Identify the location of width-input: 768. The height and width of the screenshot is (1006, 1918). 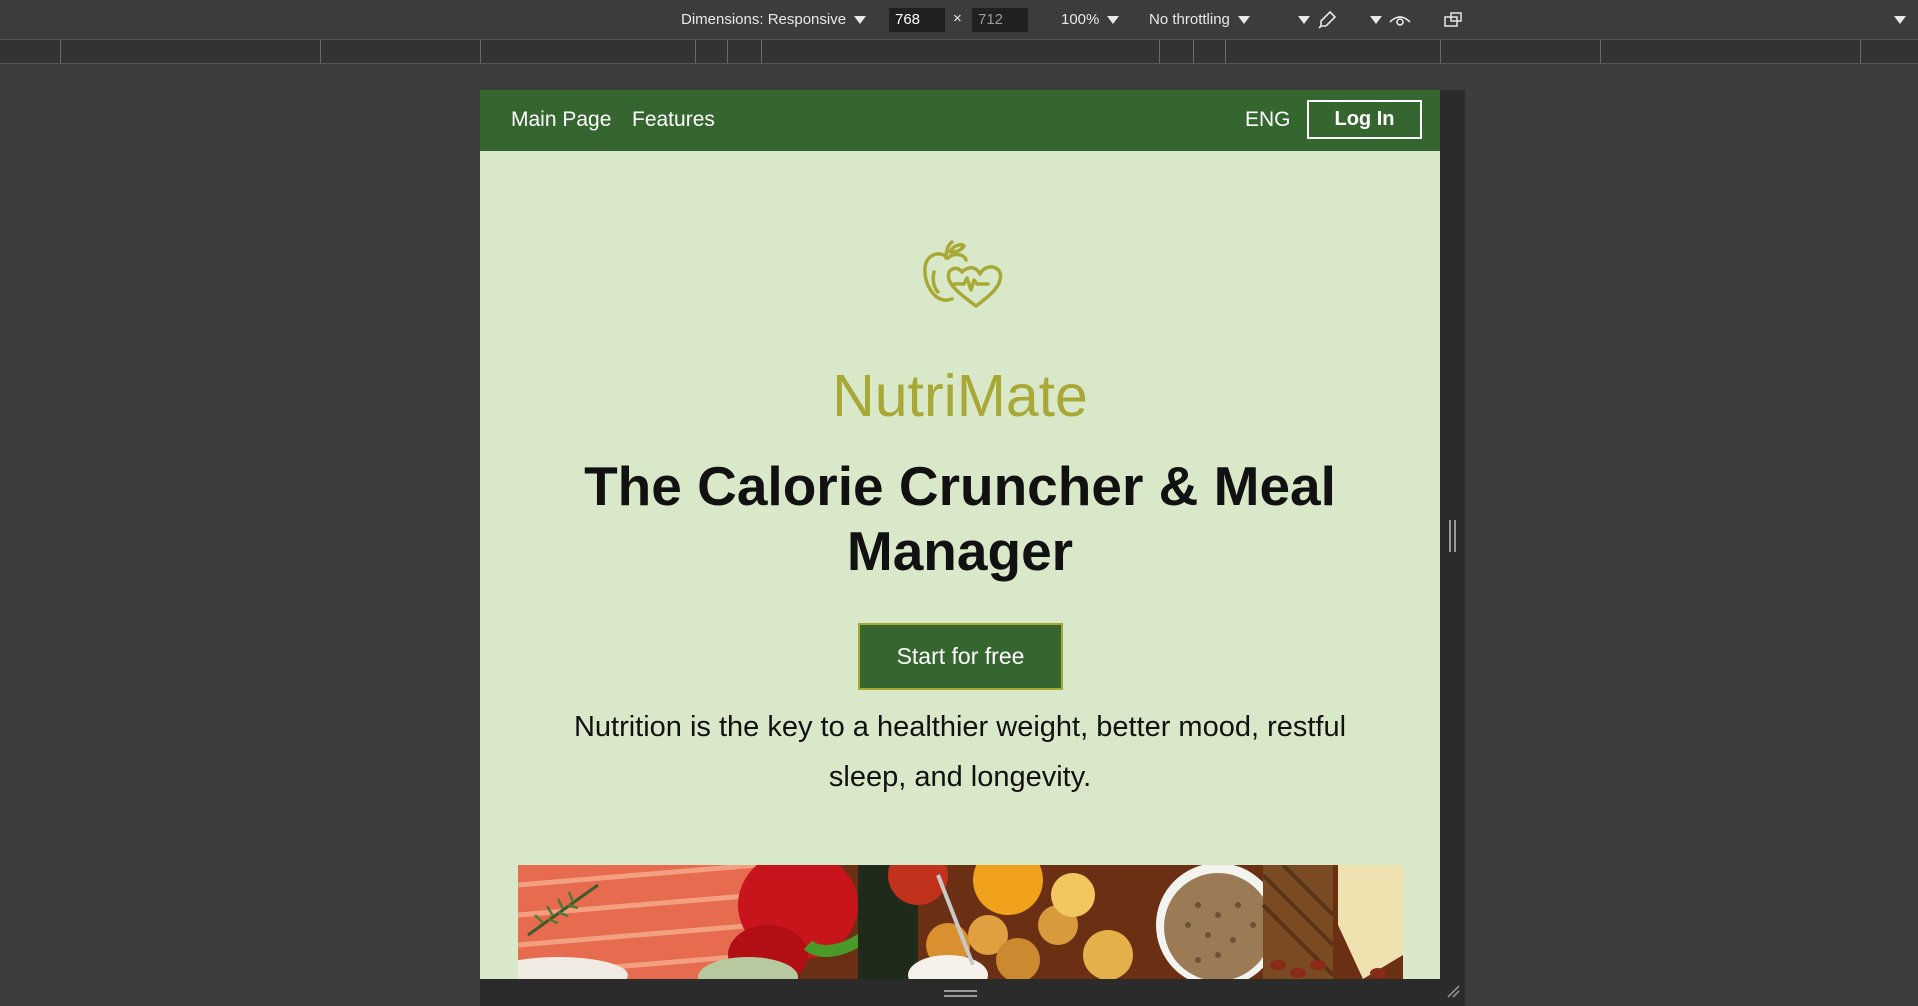
(917, 20).